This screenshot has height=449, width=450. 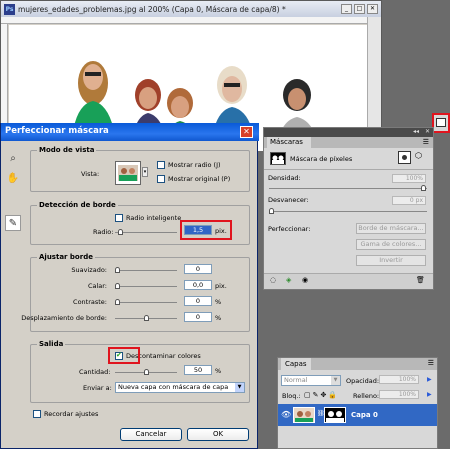 I want to click on opacity-field: 100%, so click(x=399, y=379).